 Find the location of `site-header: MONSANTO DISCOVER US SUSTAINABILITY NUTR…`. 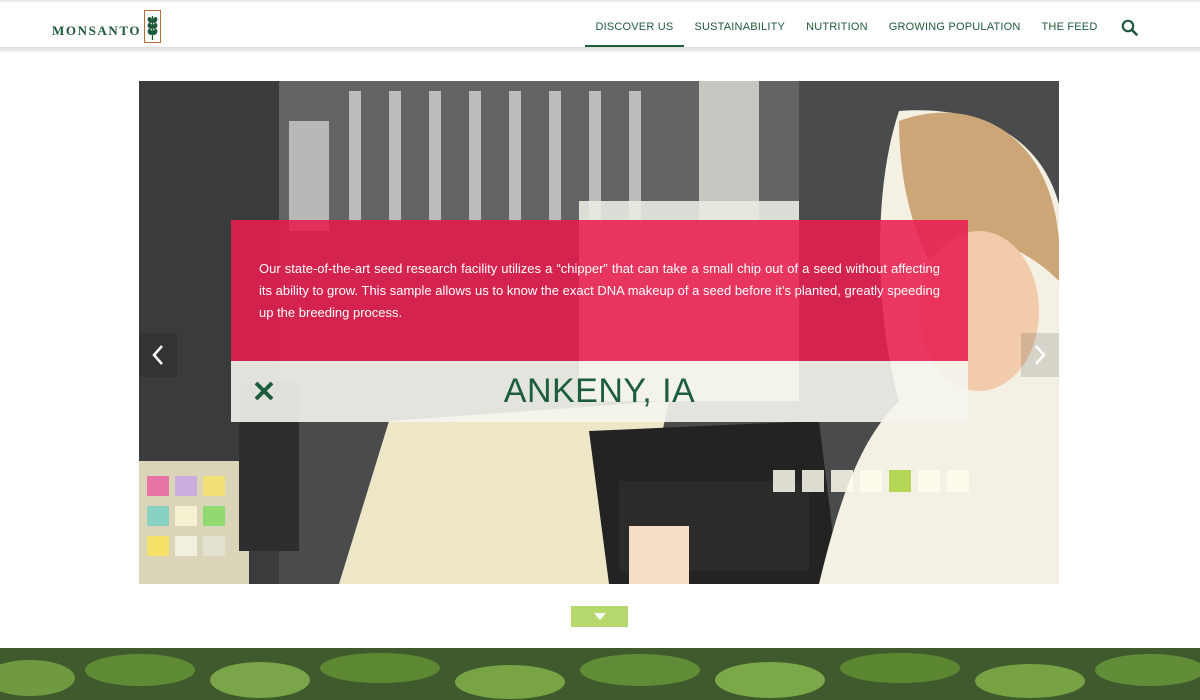

site-header: MONSANTO DISCOVER US SUSTAINABILITY NUTR… is located at coordinates (600, 26).